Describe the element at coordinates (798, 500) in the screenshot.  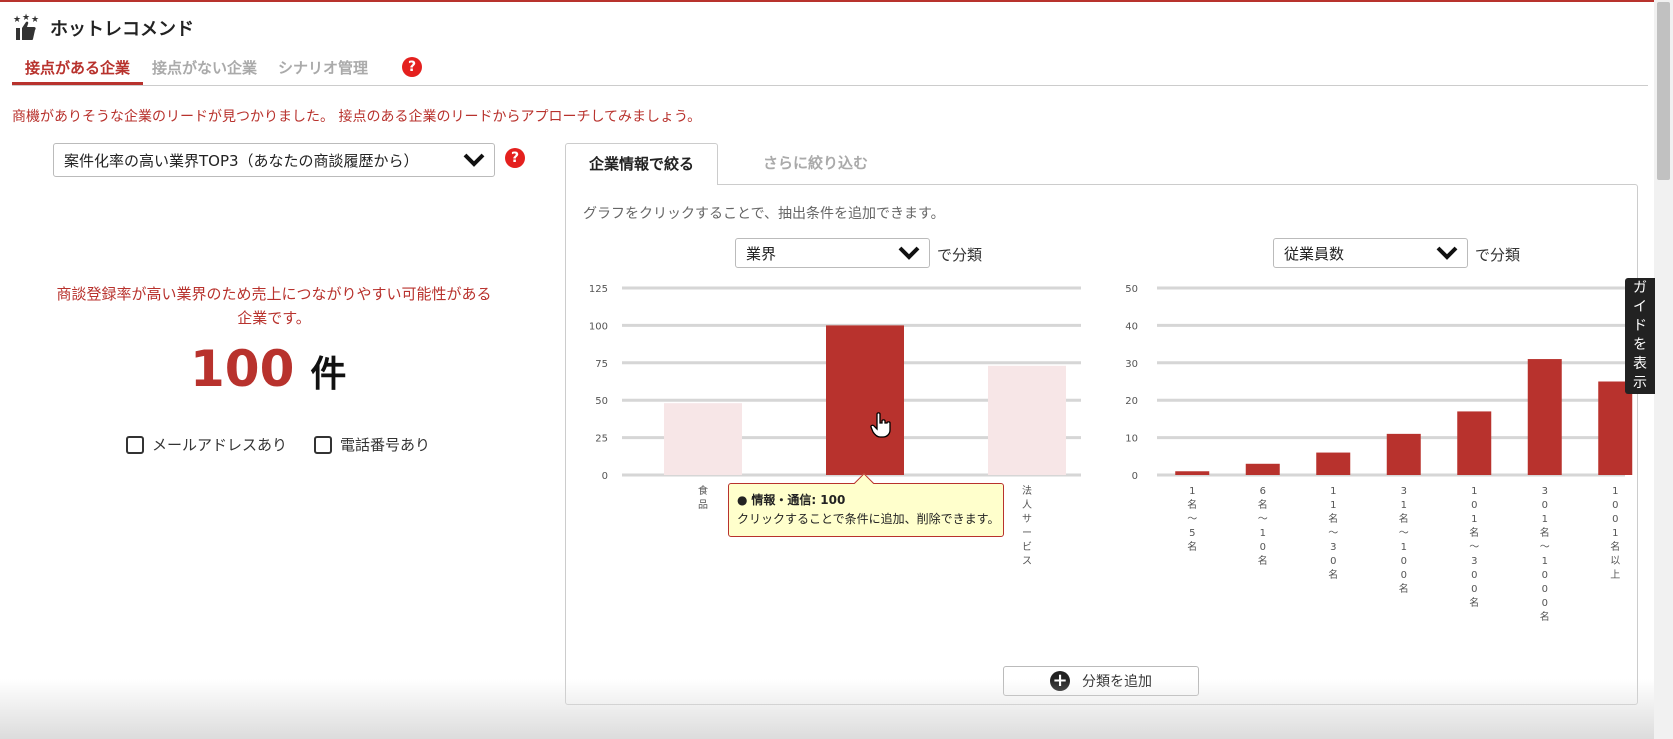
I see `tooltip-title: 情報・通信: 100` at that location.